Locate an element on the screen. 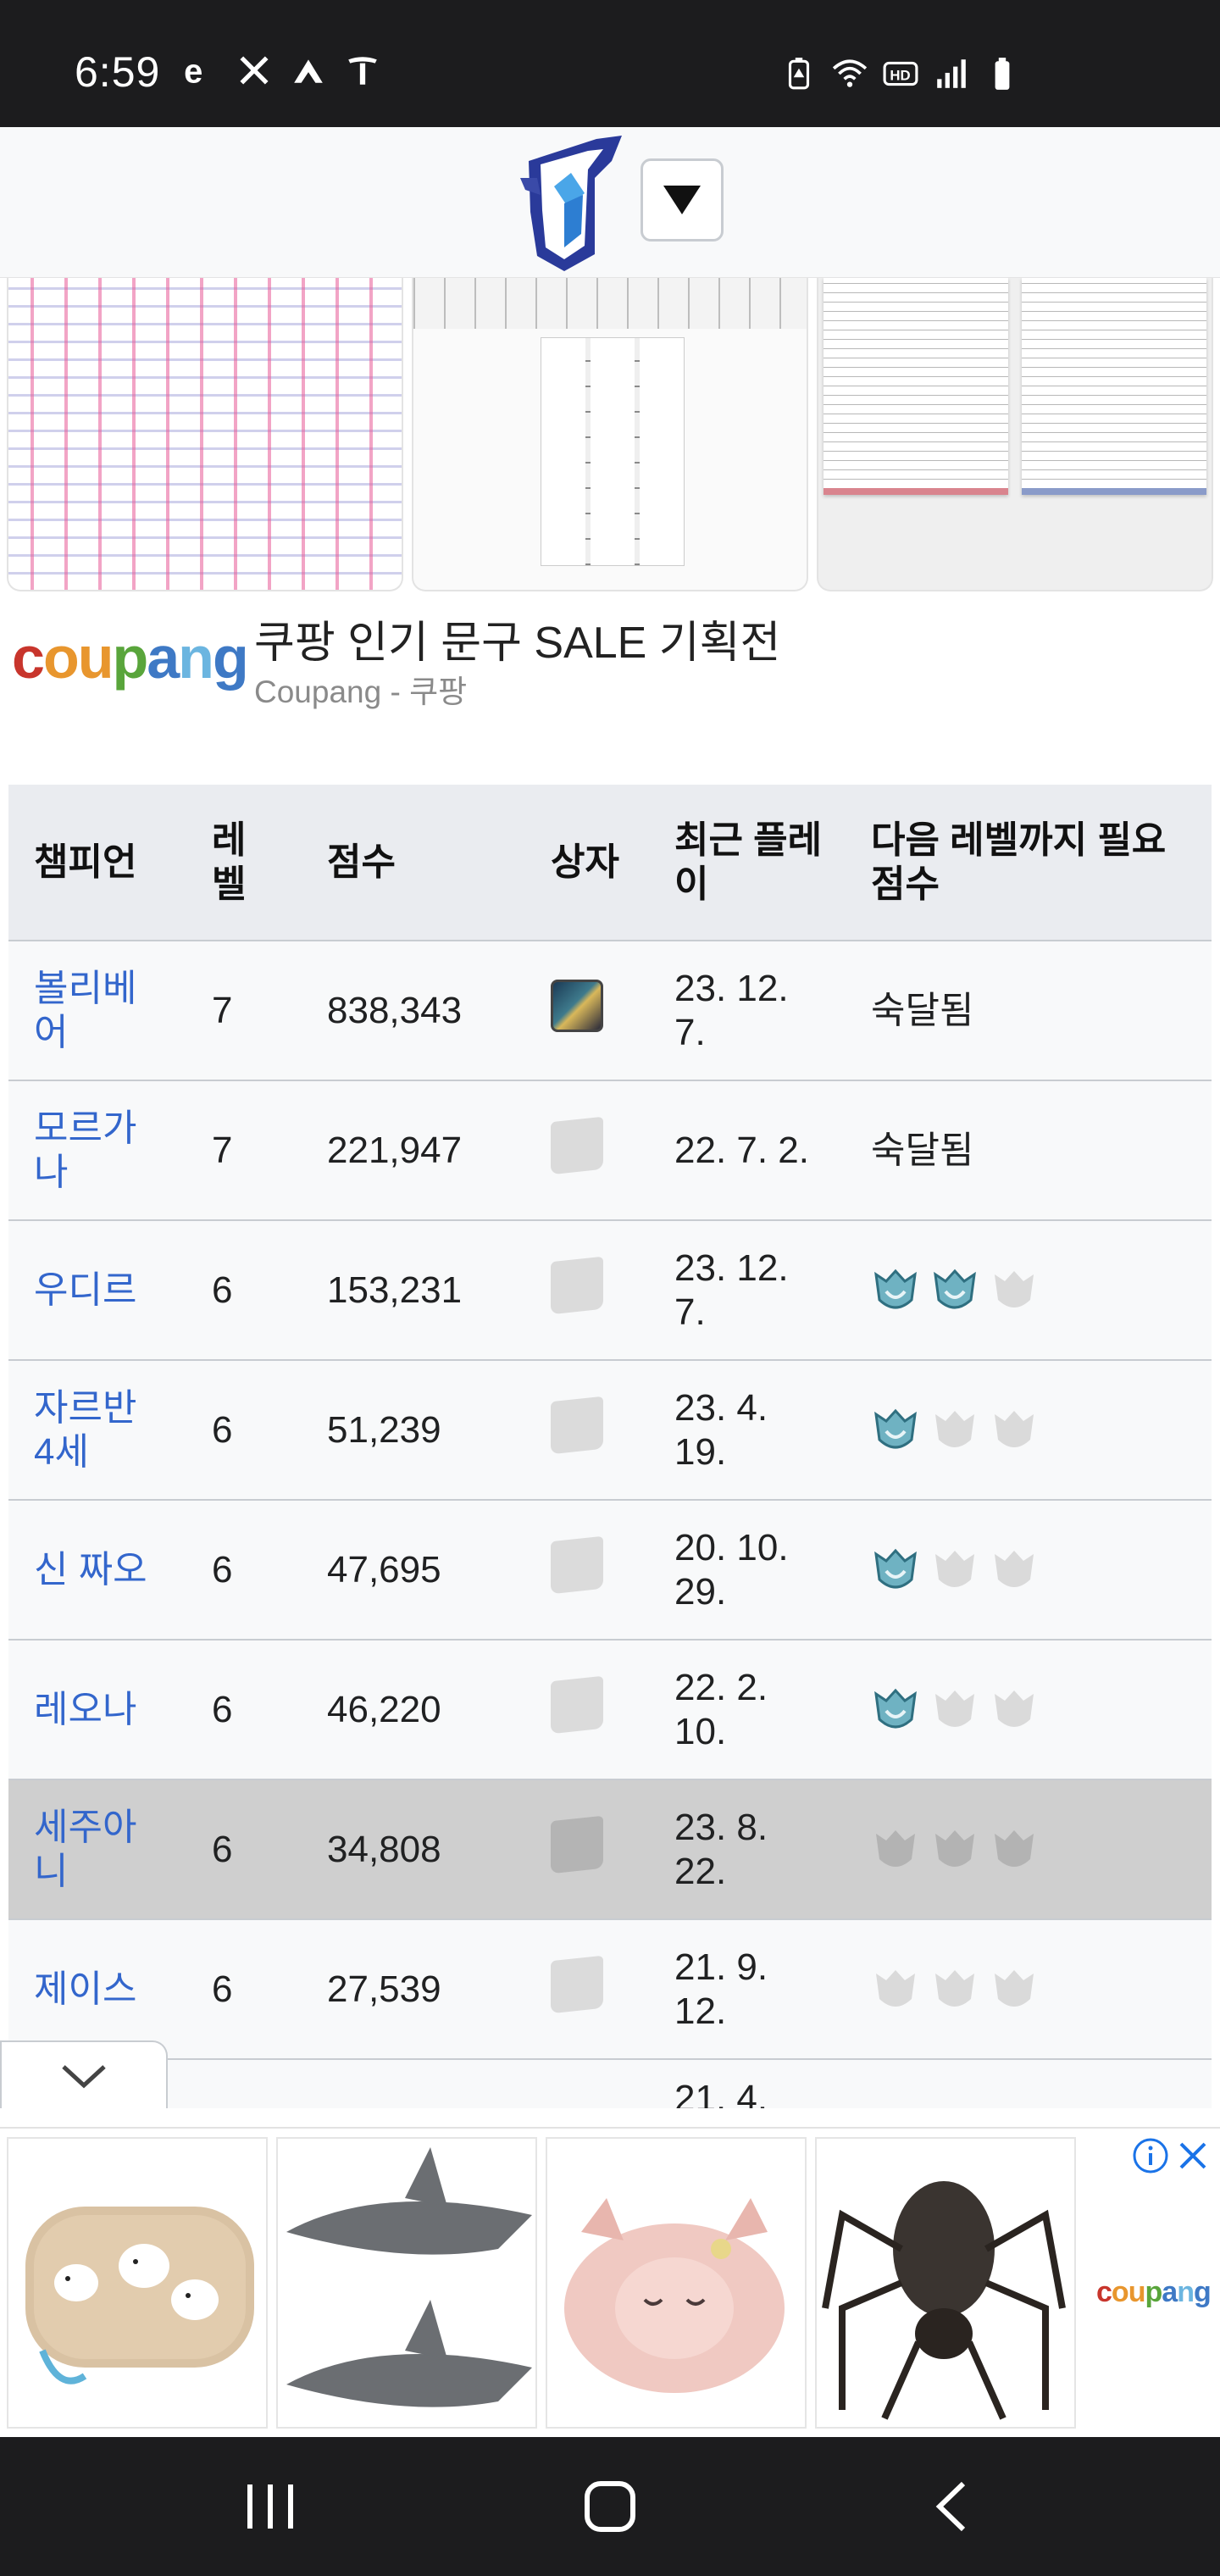 The width and height of the screenshot is (1220, 2576). back-button is located at coordinates (951, 2506).